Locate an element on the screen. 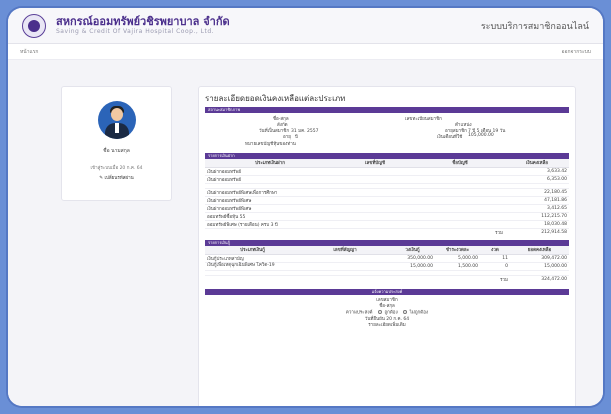 Image resolution: width=611 pixels, height=414 pixels. deposit-col-account: เลขที่บัญชี is located at coordinates (375, 163).